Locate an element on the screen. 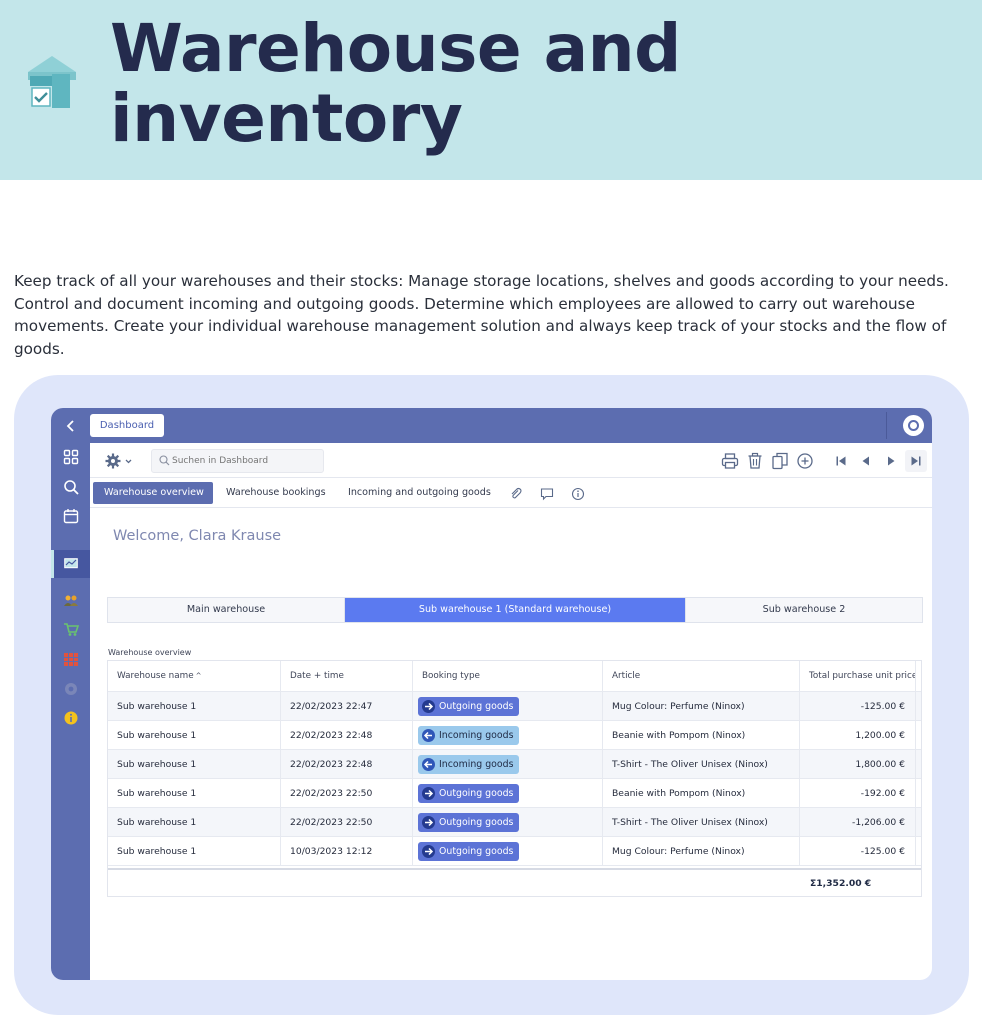 The width and height of the screenshot is (982, 1024). skip-first-icon is located at coordinates (841, 461).